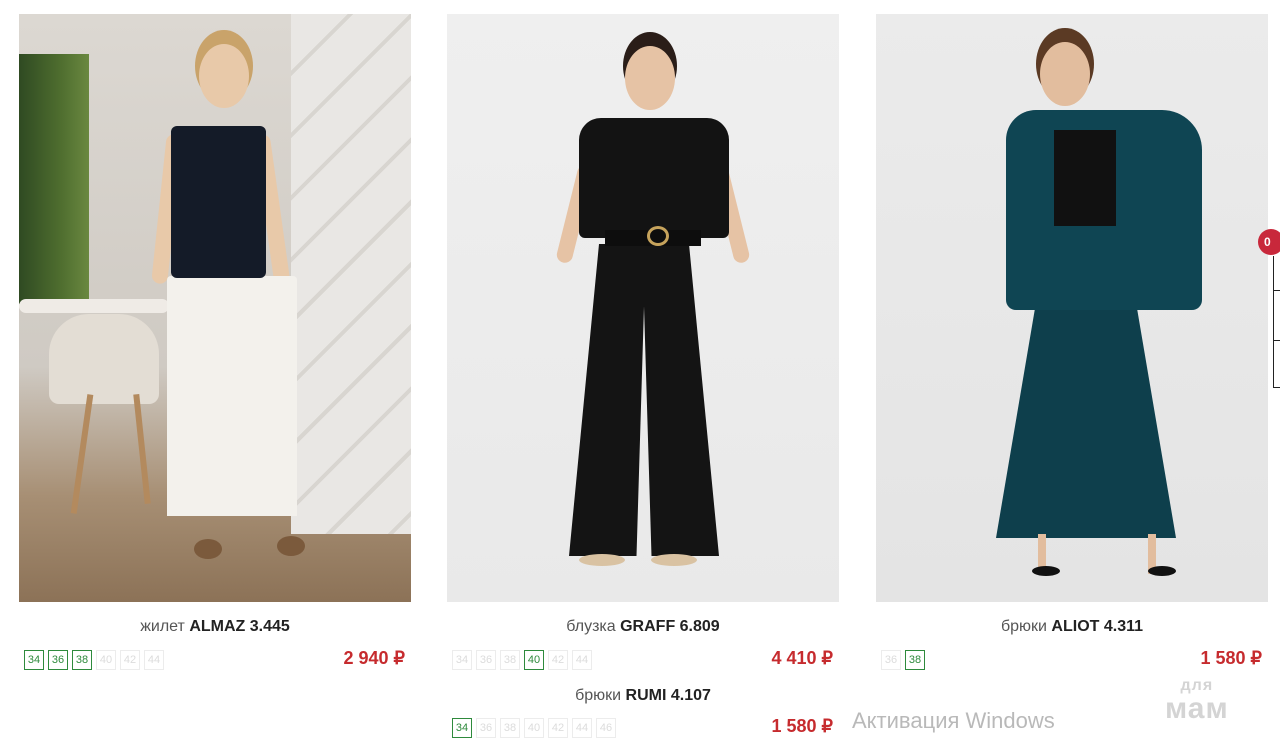 The height and width of the screenshot is (744, 1280). Describe the element at coordinates (58, 660) in the screenshot. I see `size-option: 36` at that location.